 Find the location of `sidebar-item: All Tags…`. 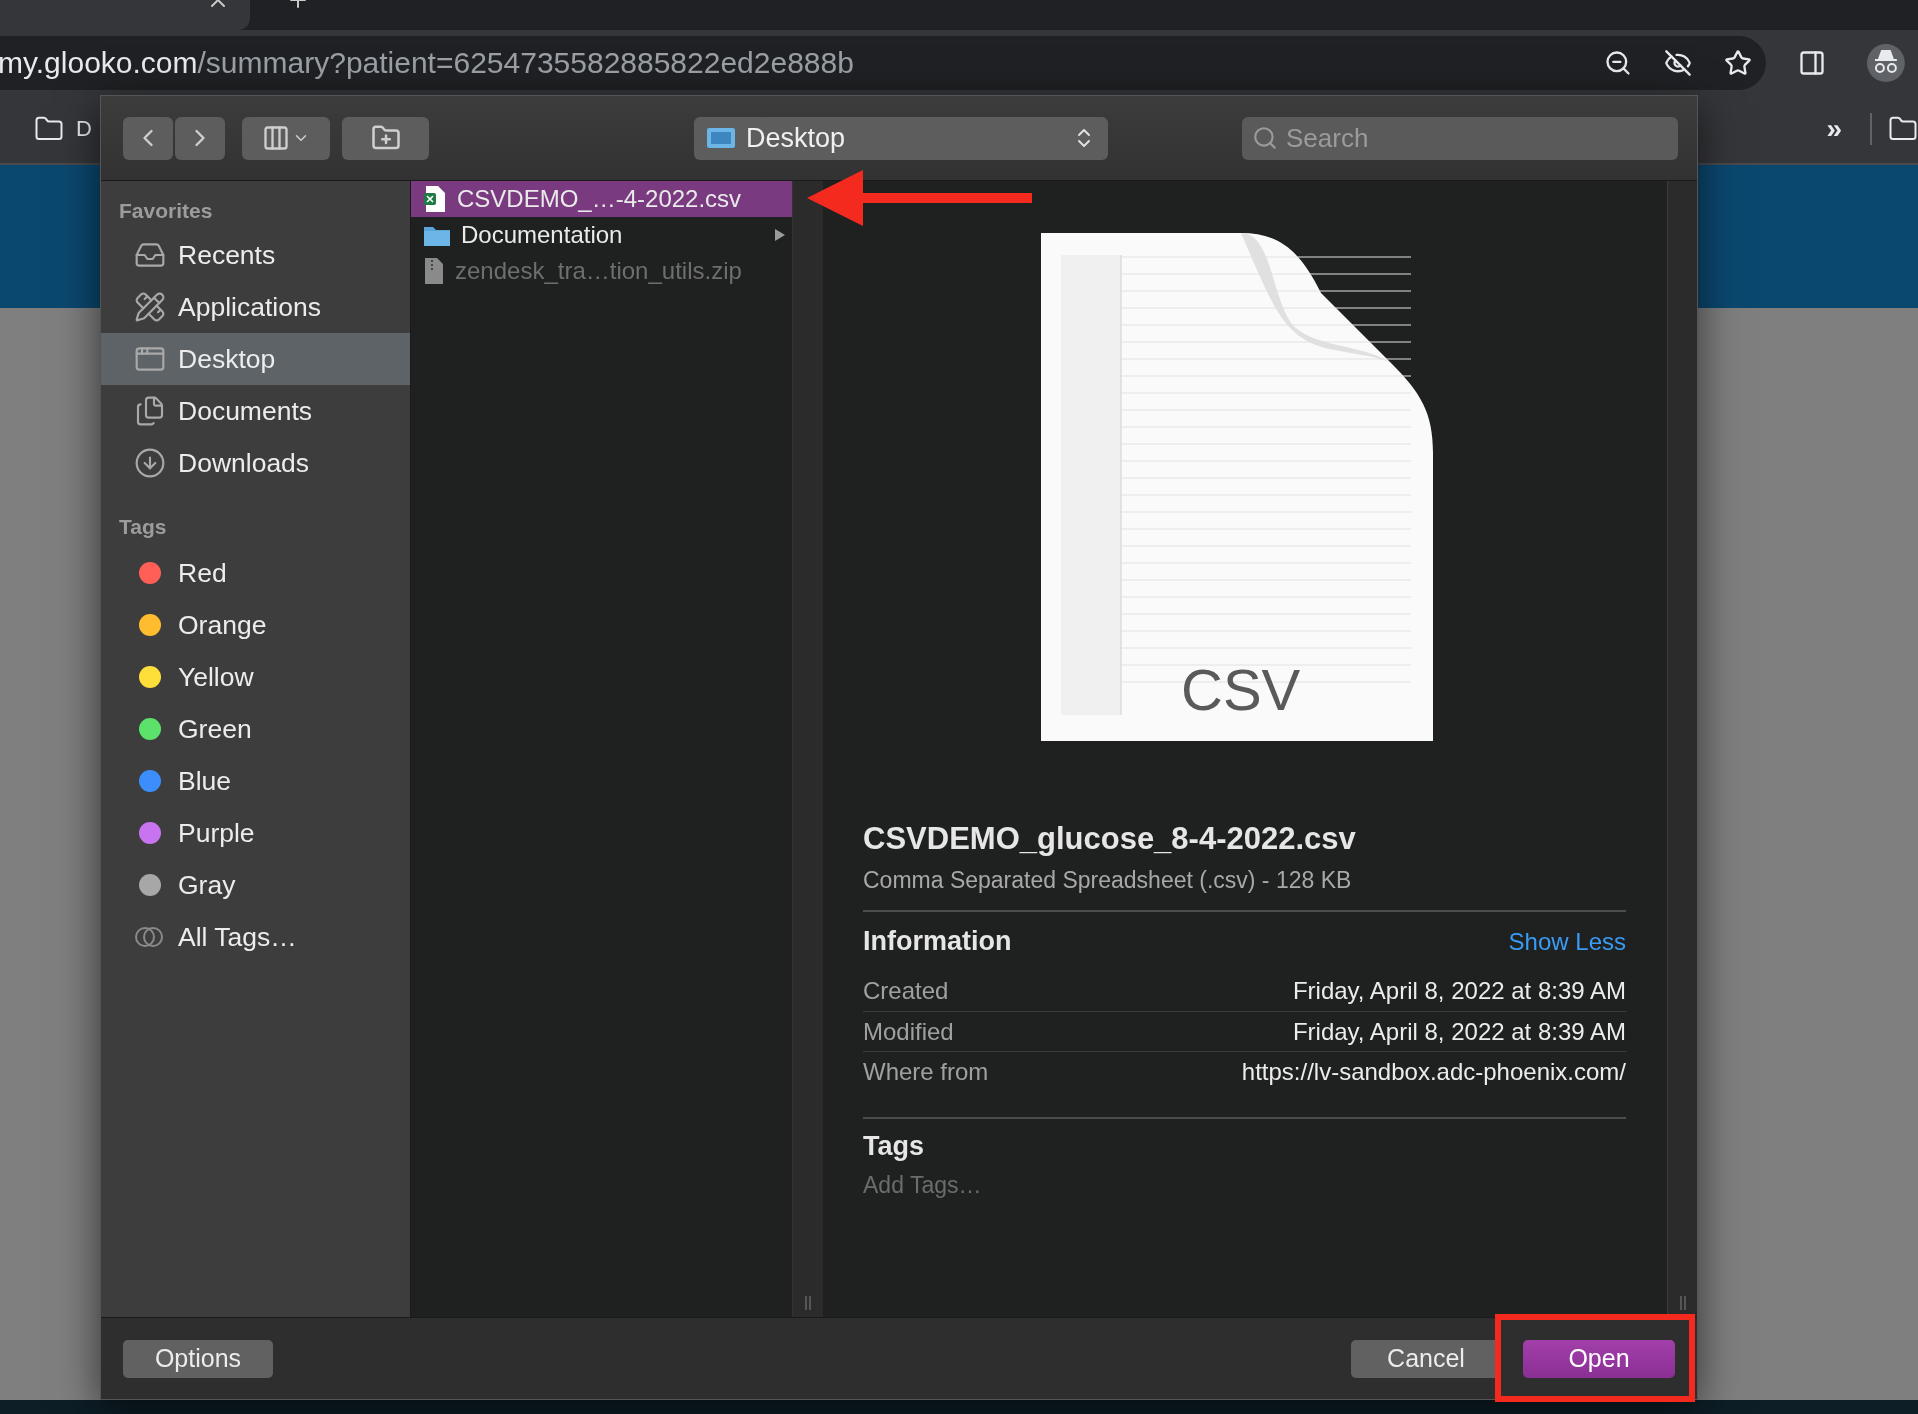

sidebar-item: All Tags… is located at coordinates (255, 937).